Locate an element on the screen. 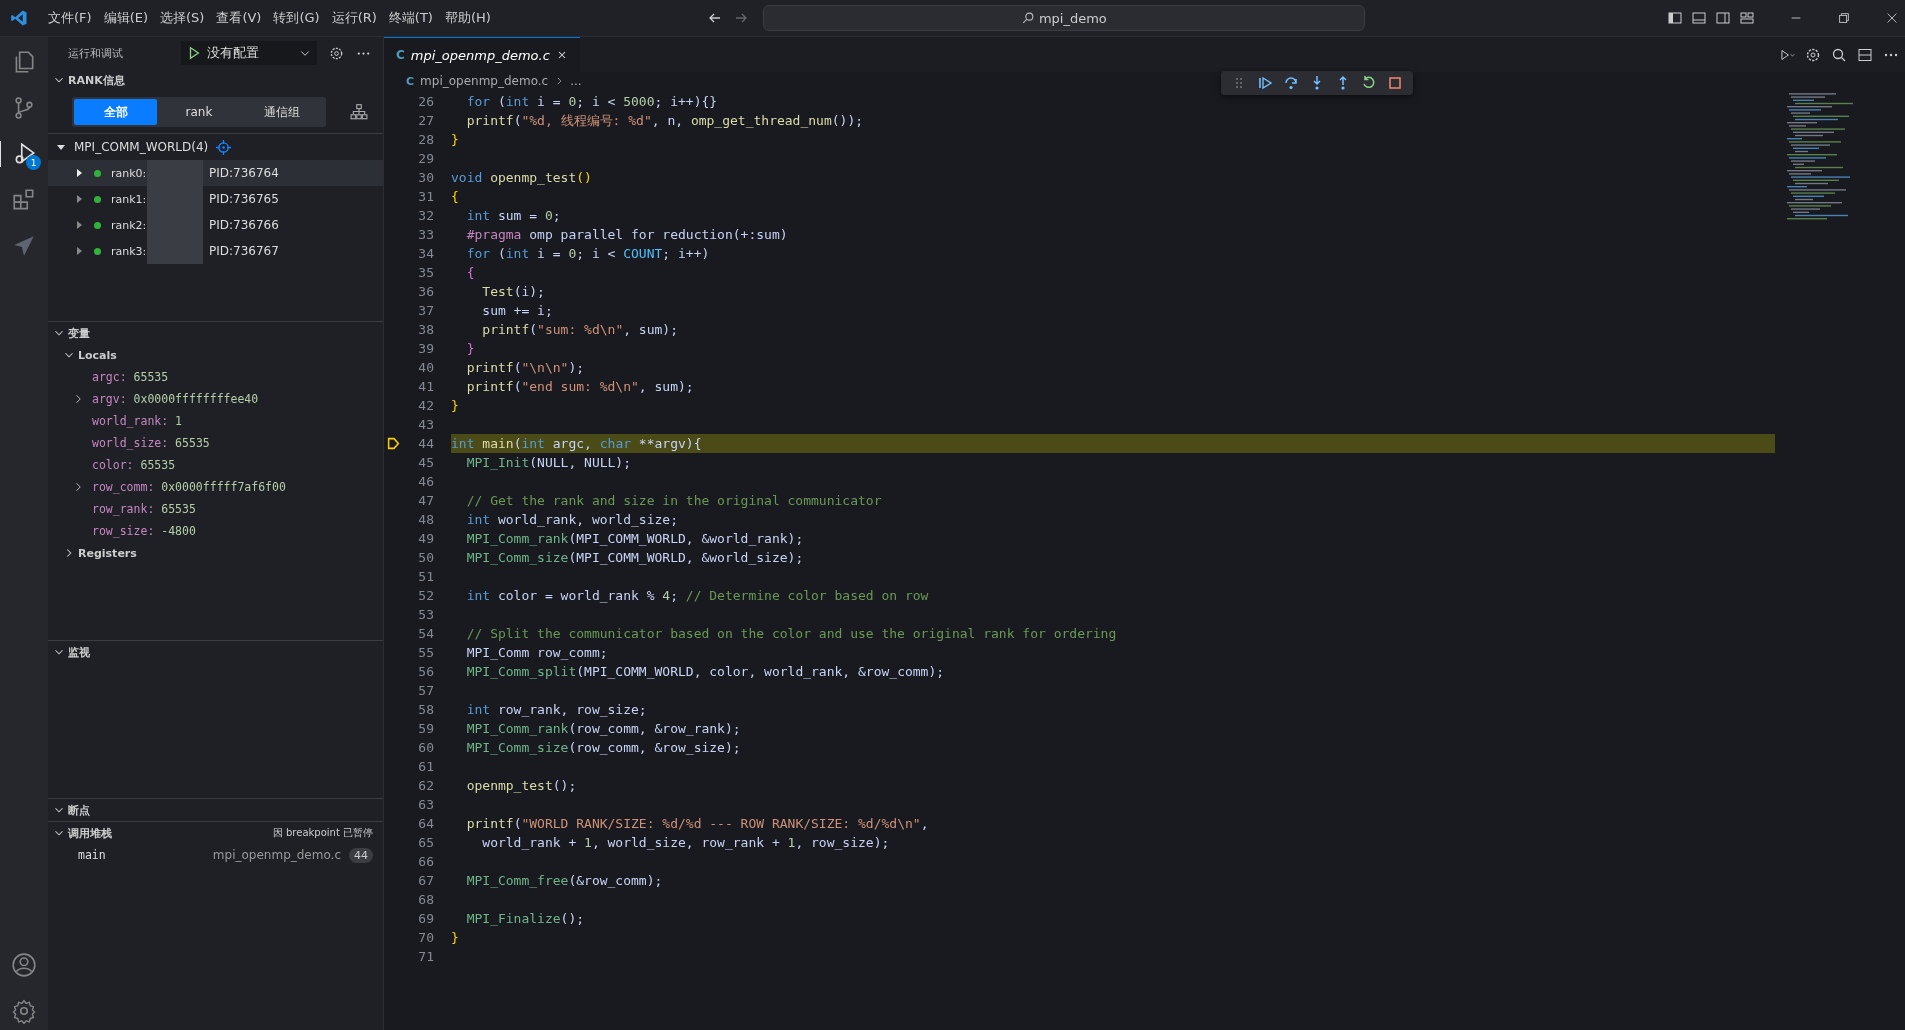  sidebar-toggle-icon is located at coordinates (1675, 18).